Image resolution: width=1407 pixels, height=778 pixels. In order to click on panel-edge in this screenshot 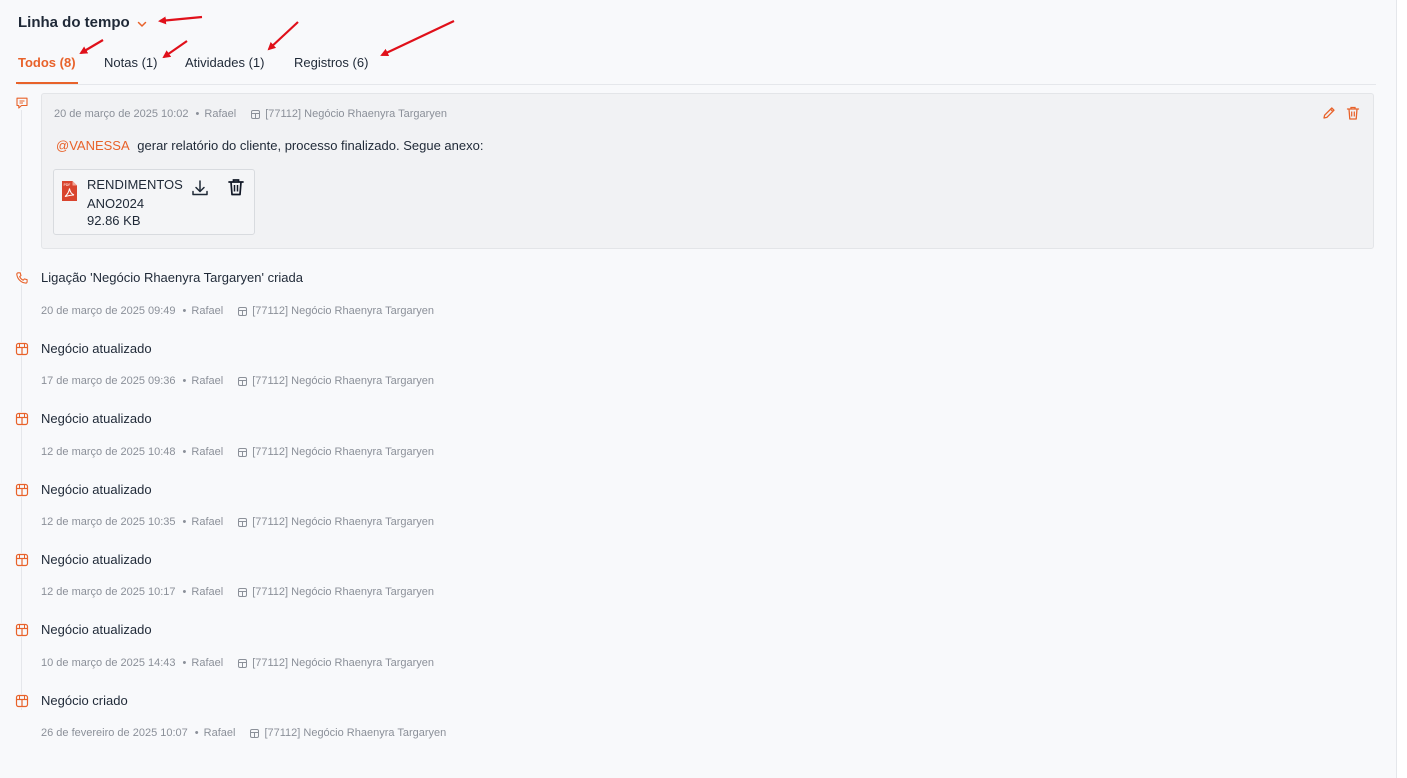, I will do `click(1402, 389)`.